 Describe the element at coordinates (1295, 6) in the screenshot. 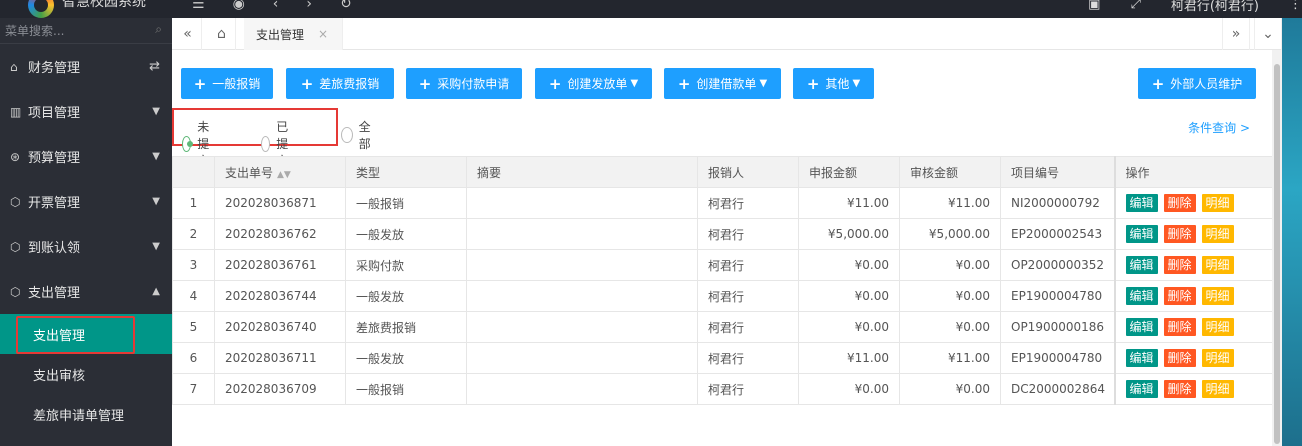

I see `more-icon: ⋮` at that location.